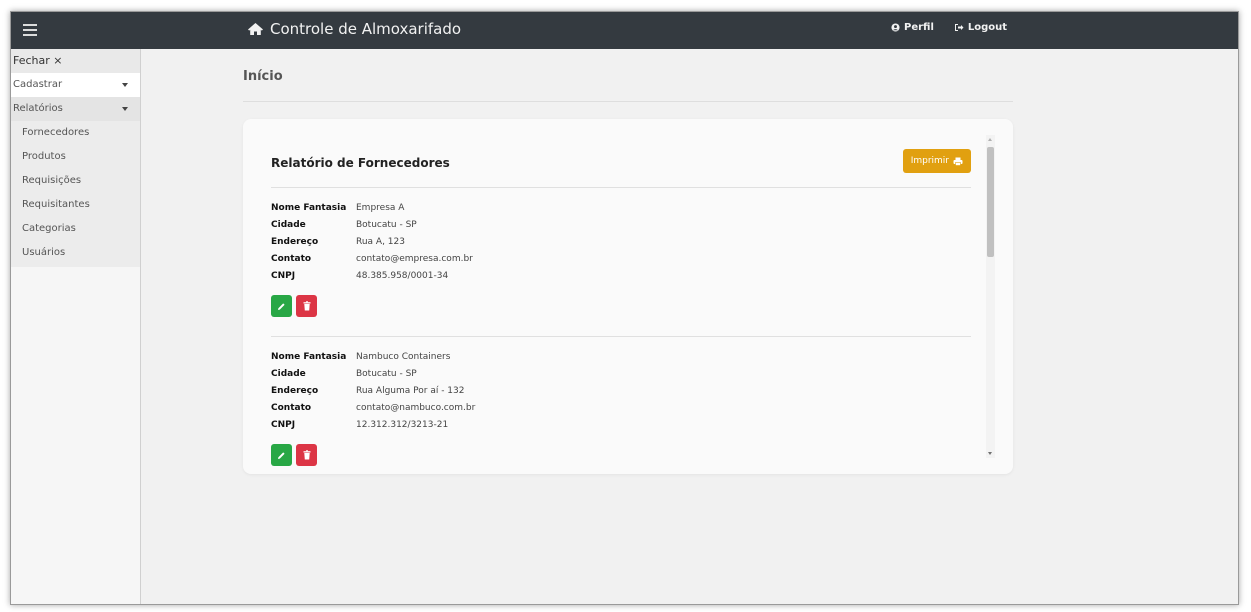 The width and height of the screenshot is (1251, 612). What do you see at coordinates (416, 408) in the screenshot?
I see `field-value: contato@nambuco.com.br` at bounding box center [416, 408].